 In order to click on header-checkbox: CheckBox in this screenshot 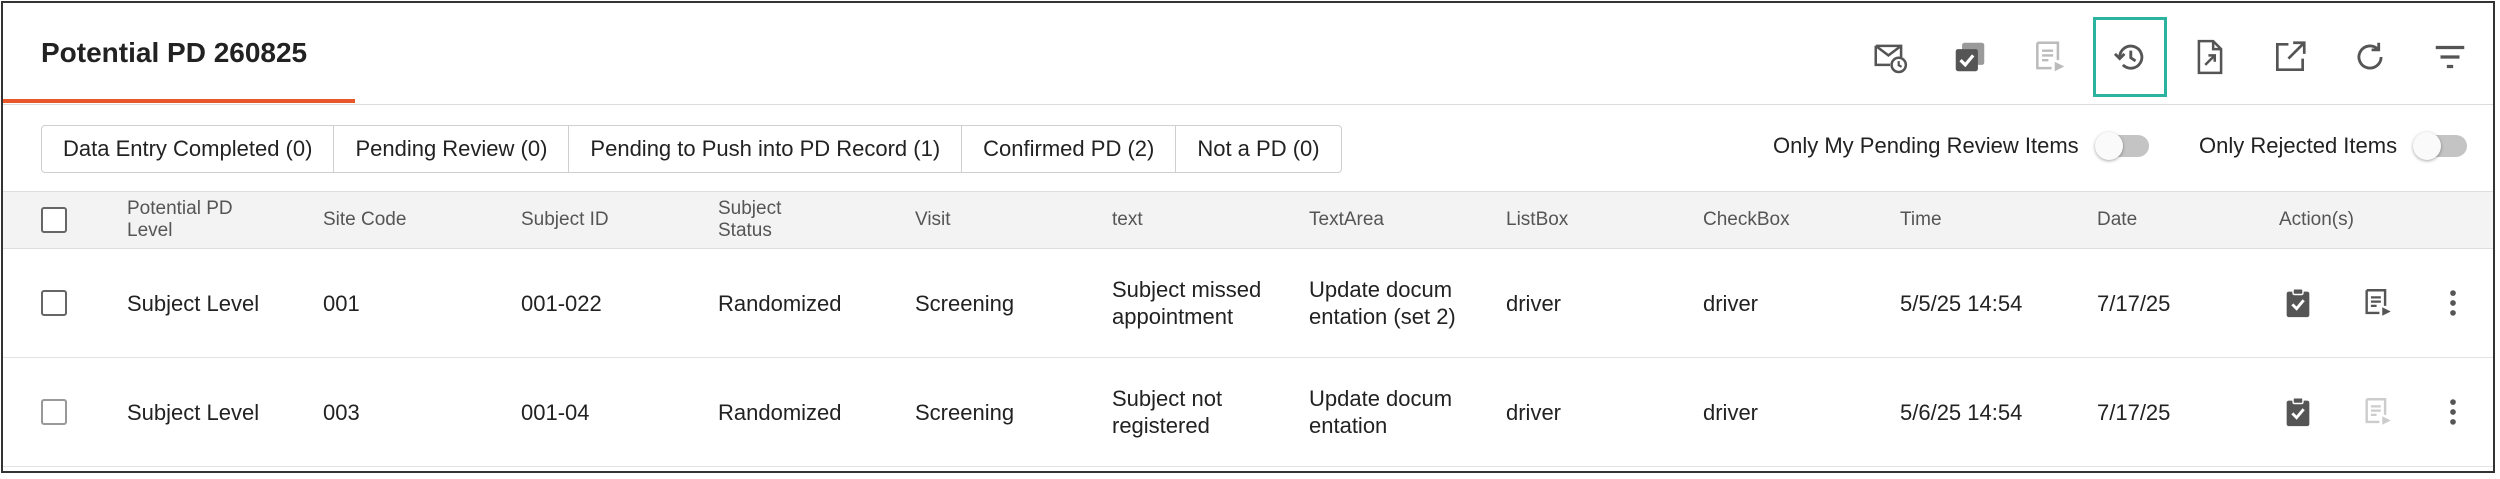, I will do `click(1746, 220)`.